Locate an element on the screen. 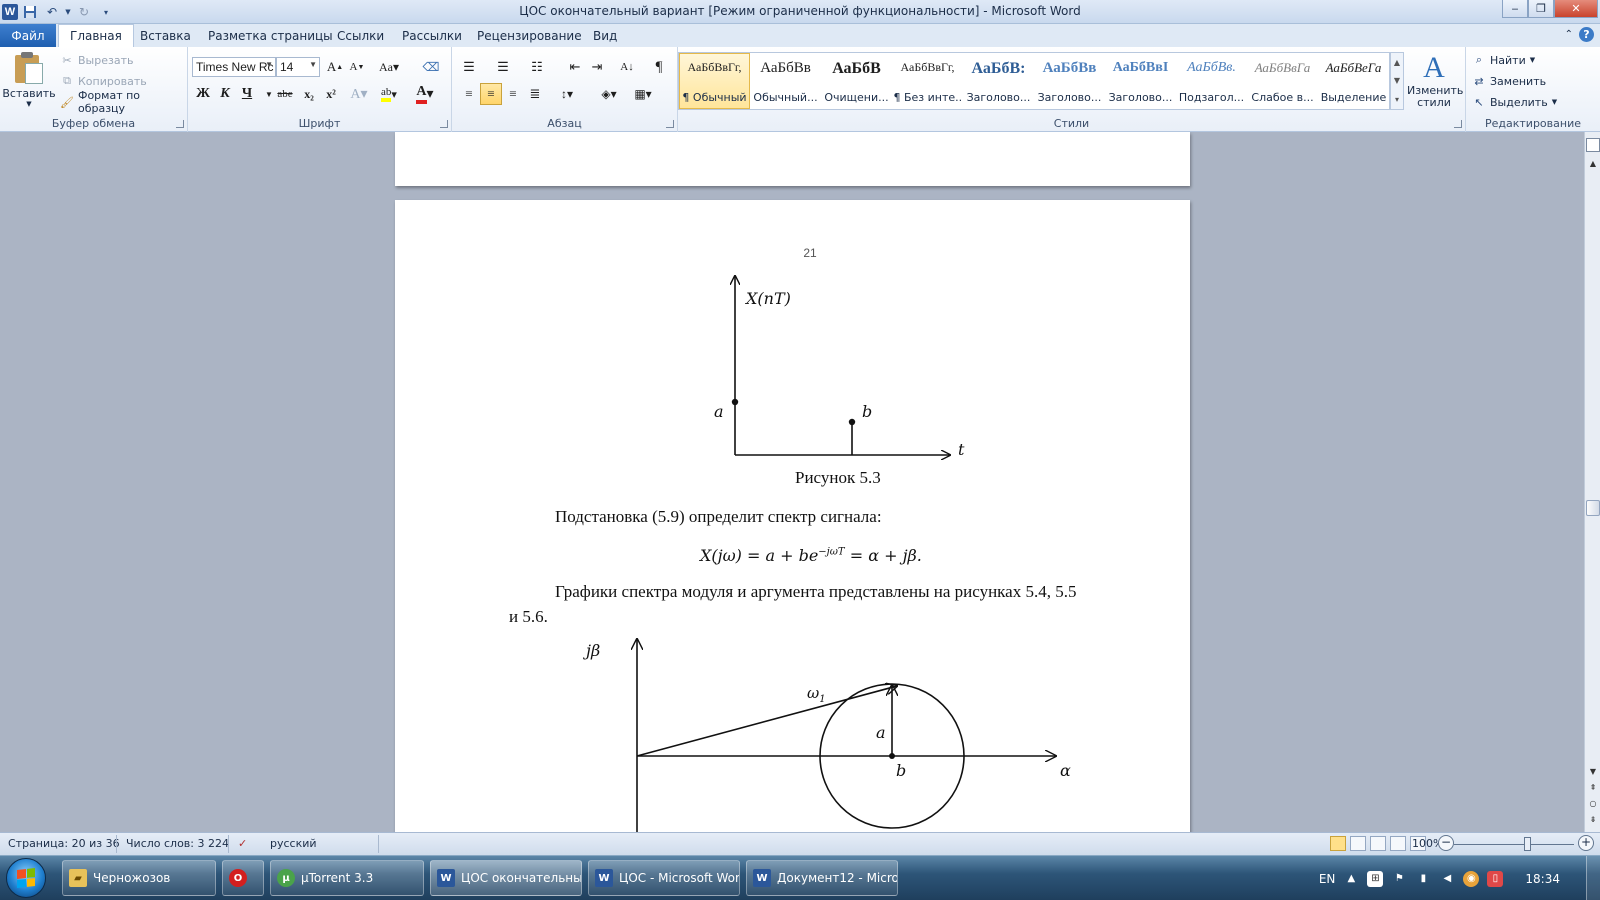 Image resolution: width=1600 pixels, height=900 pixels. decrease-indent-icon: ⇤ is located at coordinates (575, 67).